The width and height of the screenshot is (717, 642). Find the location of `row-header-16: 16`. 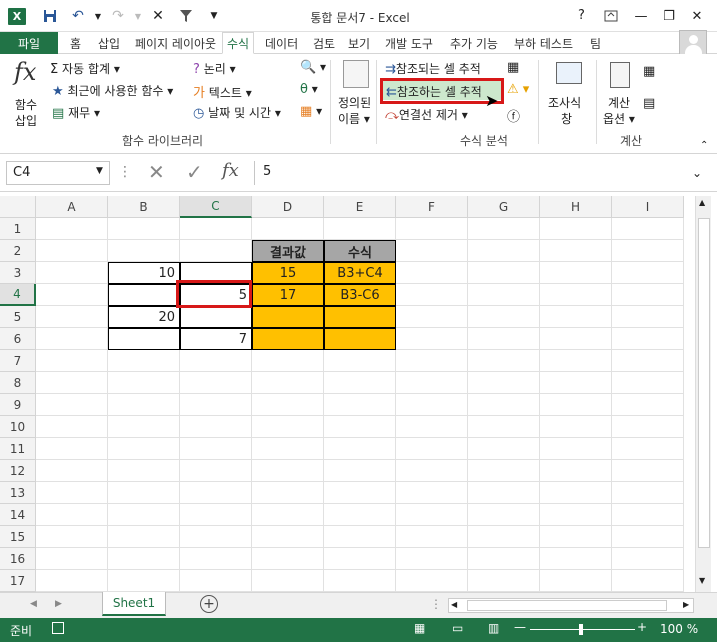

row-header-16: 16 is located at coordinates (18, 559).